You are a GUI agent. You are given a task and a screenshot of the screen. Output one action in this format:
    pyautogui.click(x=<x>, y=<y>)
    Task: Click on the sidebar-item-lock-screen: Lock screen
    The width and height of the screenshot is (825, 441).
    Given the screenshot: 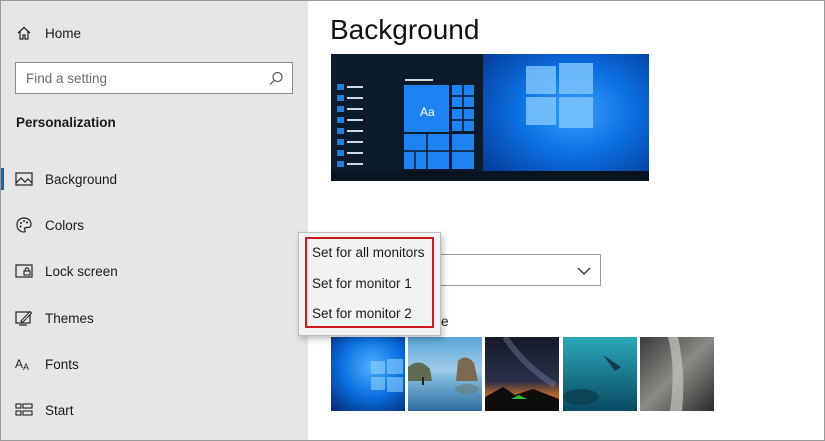 What is the action you would take?
    pyautogui.click(x=154, y=271)
    